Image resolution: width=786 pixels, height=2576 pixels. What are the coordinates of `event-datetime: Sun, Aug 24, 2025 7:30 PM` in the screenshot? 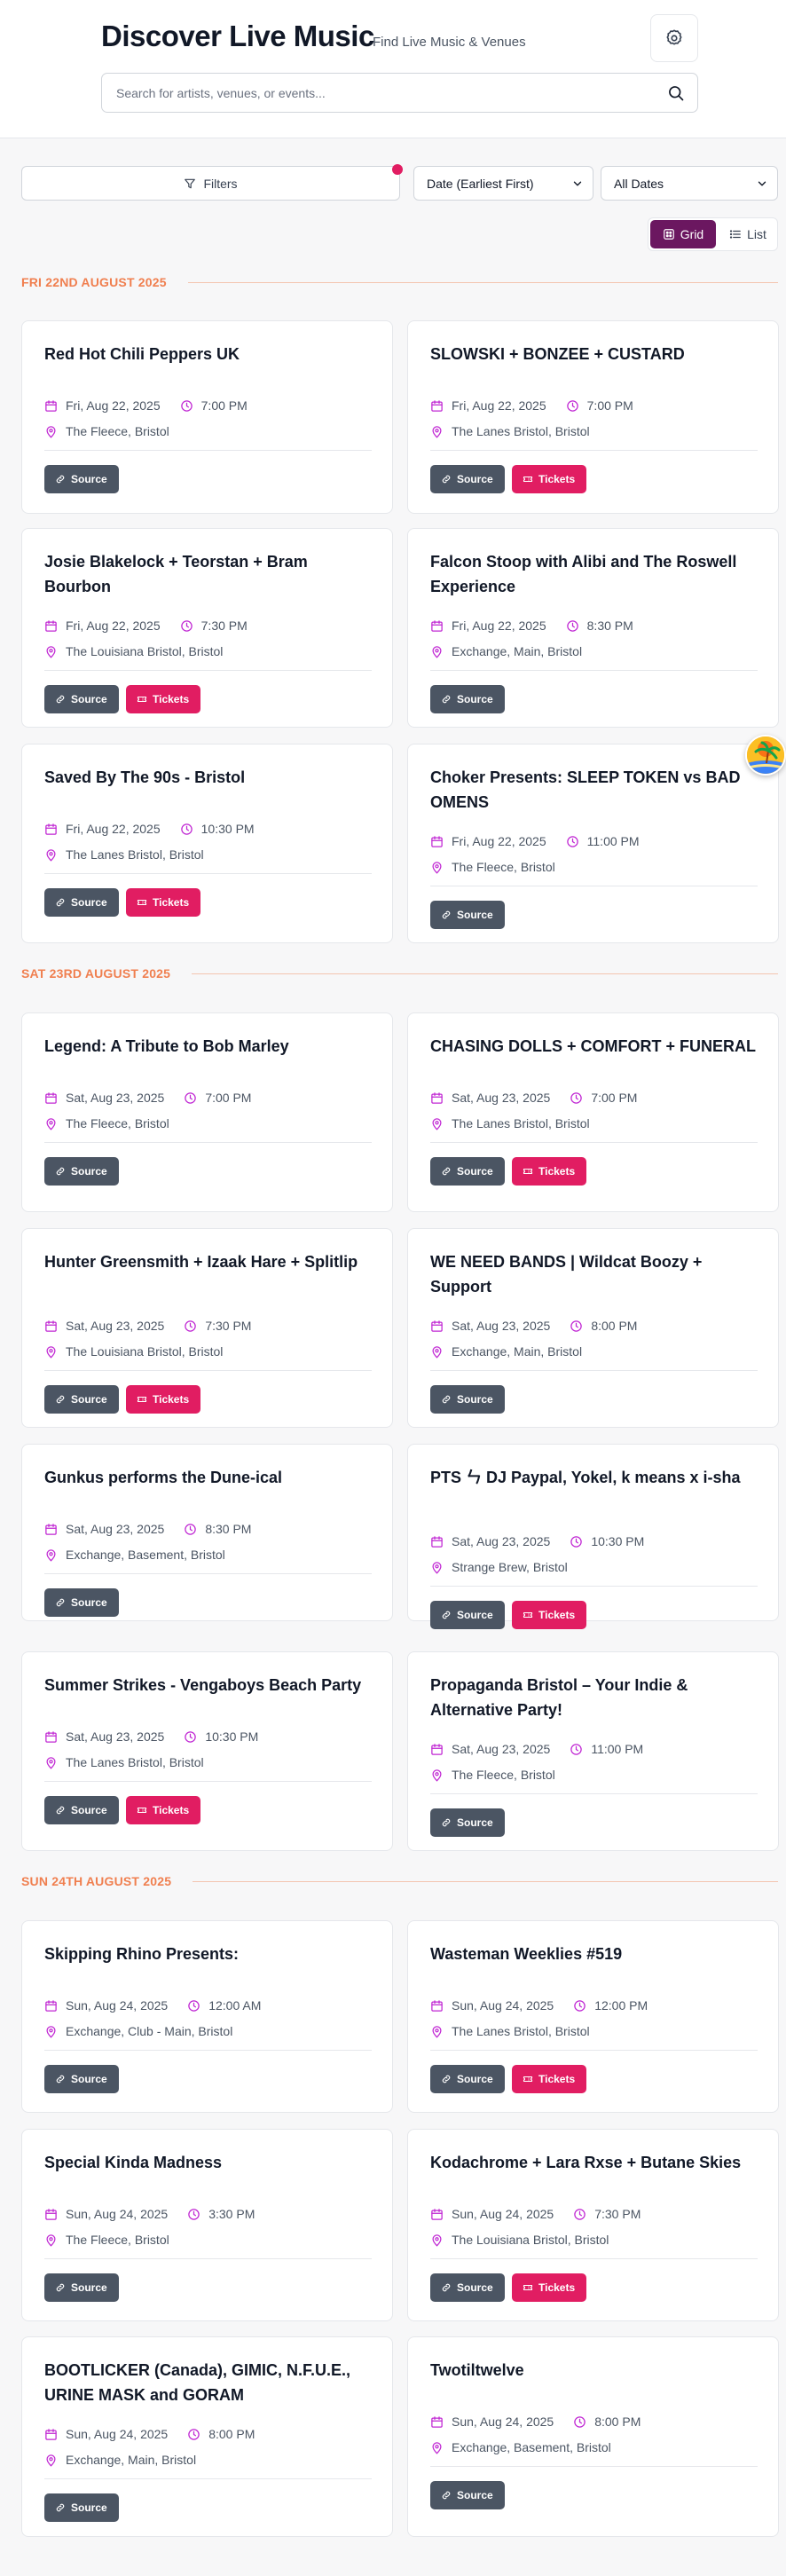 It's located at (535, 2214).